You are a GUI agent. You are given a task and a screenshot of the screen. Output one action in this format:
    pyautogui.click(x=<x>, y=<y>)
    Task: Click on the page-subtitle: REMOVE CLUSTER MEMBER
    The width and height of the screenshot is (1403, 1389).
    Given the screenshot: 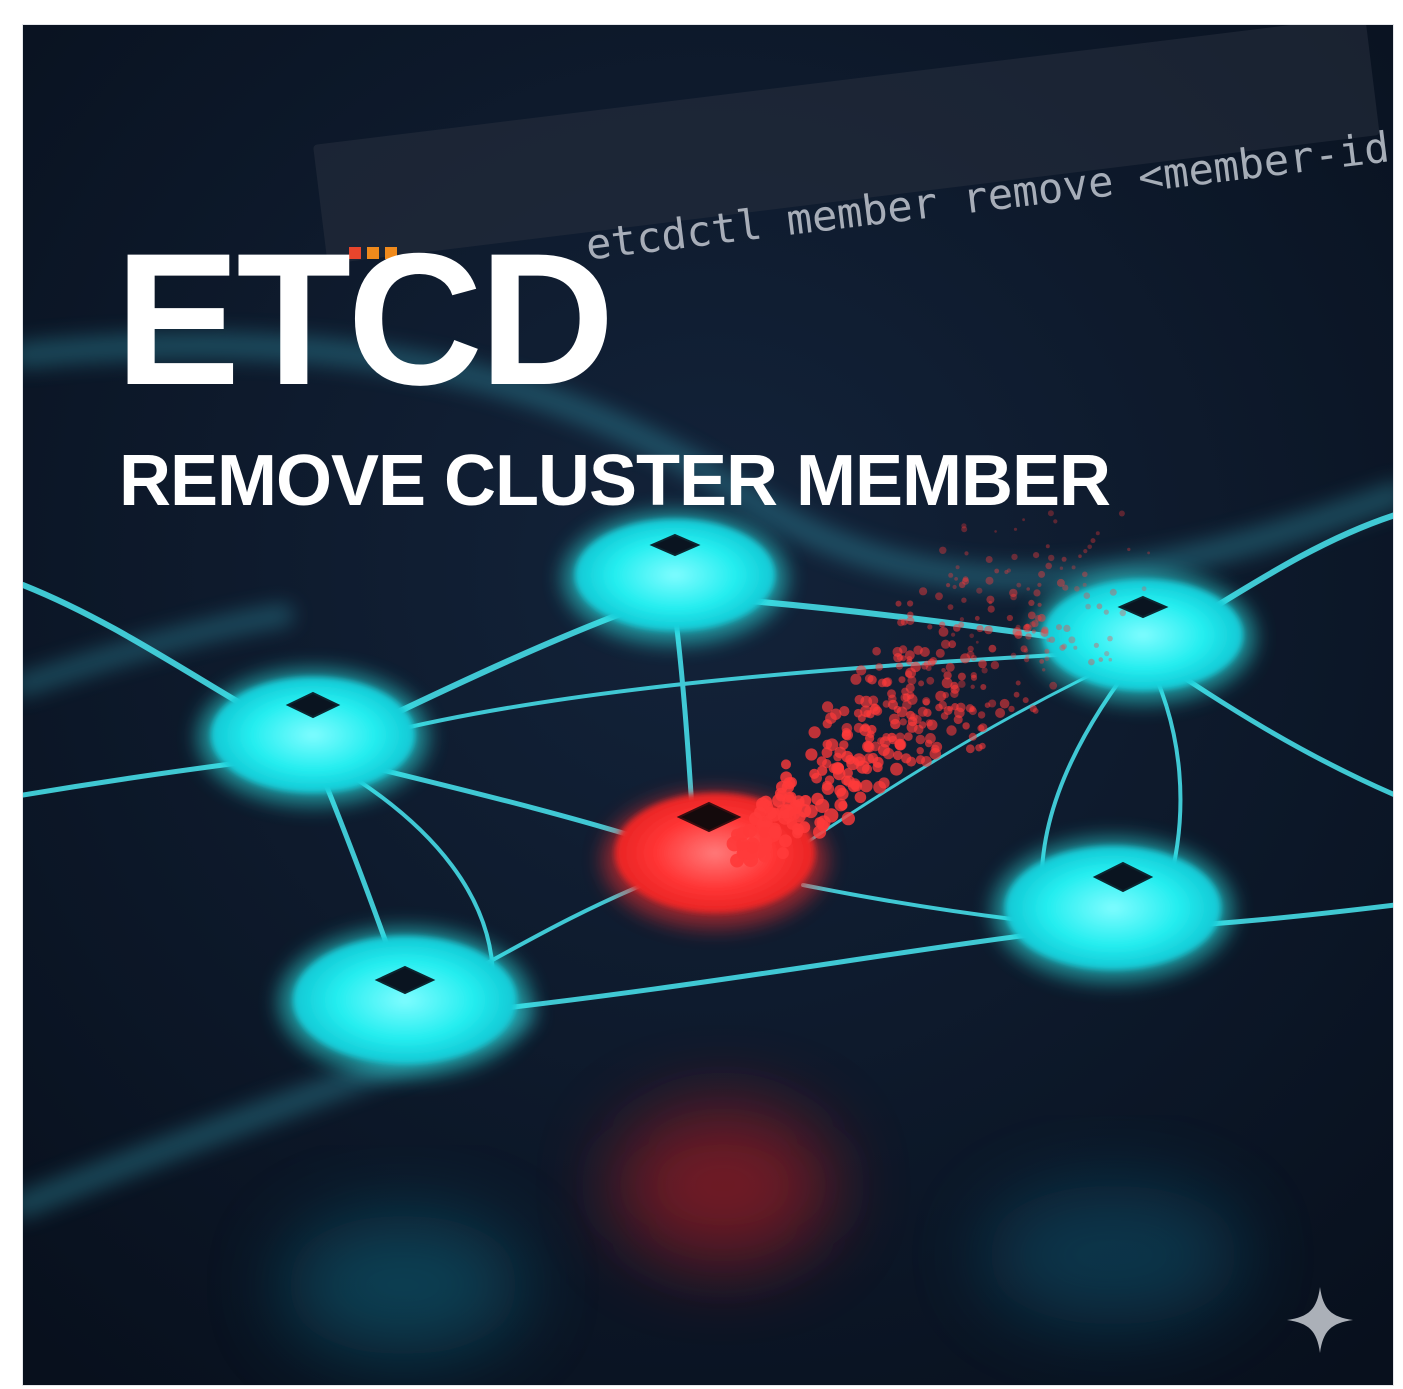 What is the action you would take?
    pyautogui.click(x=615, y=481)
    